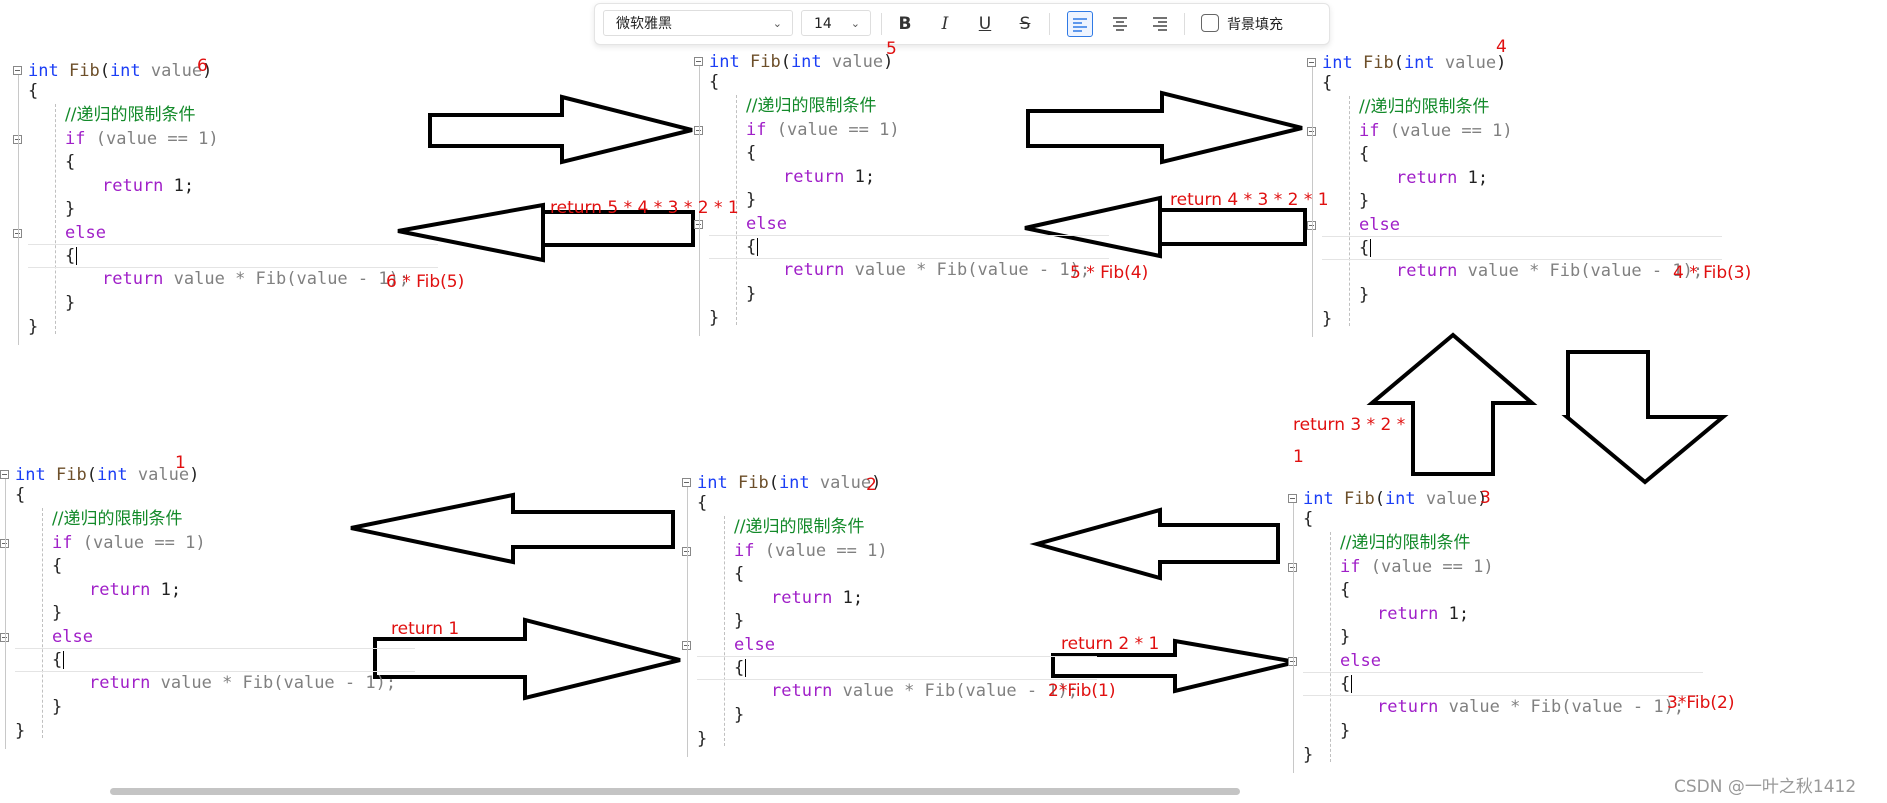 The height and width of the screenshot is (803, 1887). I want to click on call-number: 4, so click(1501, 47).